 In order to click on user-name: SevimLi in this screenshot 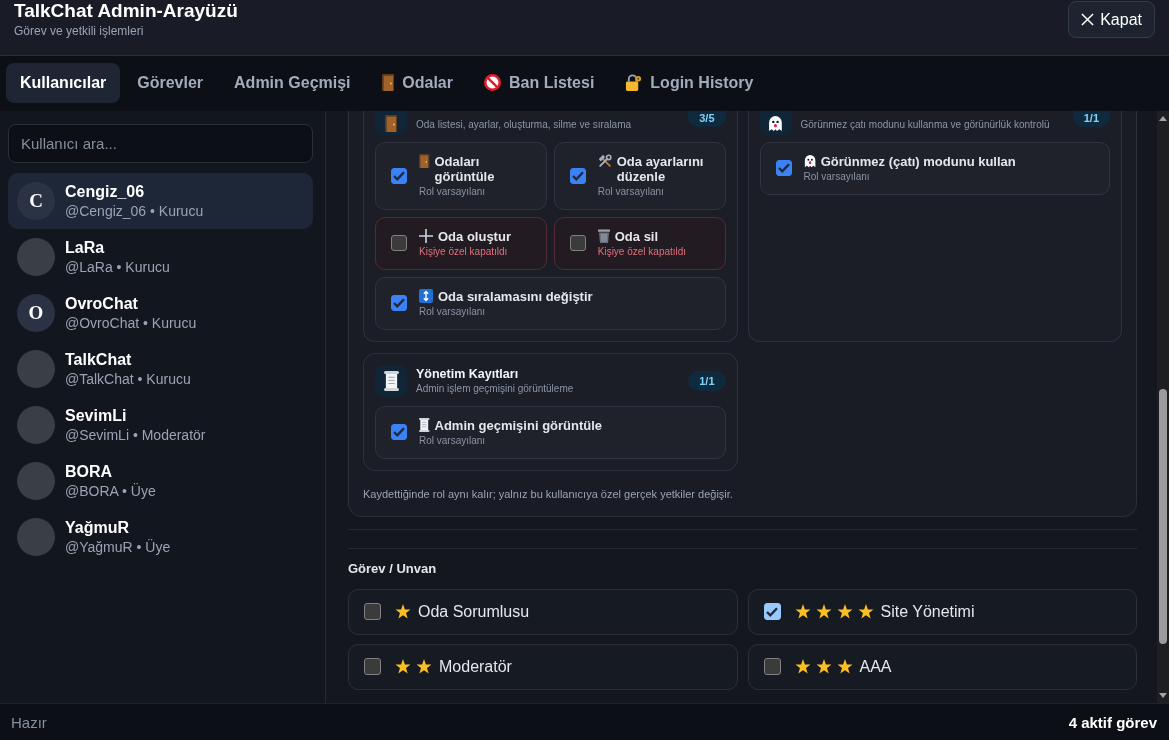, I will do `click(96, 415)`.